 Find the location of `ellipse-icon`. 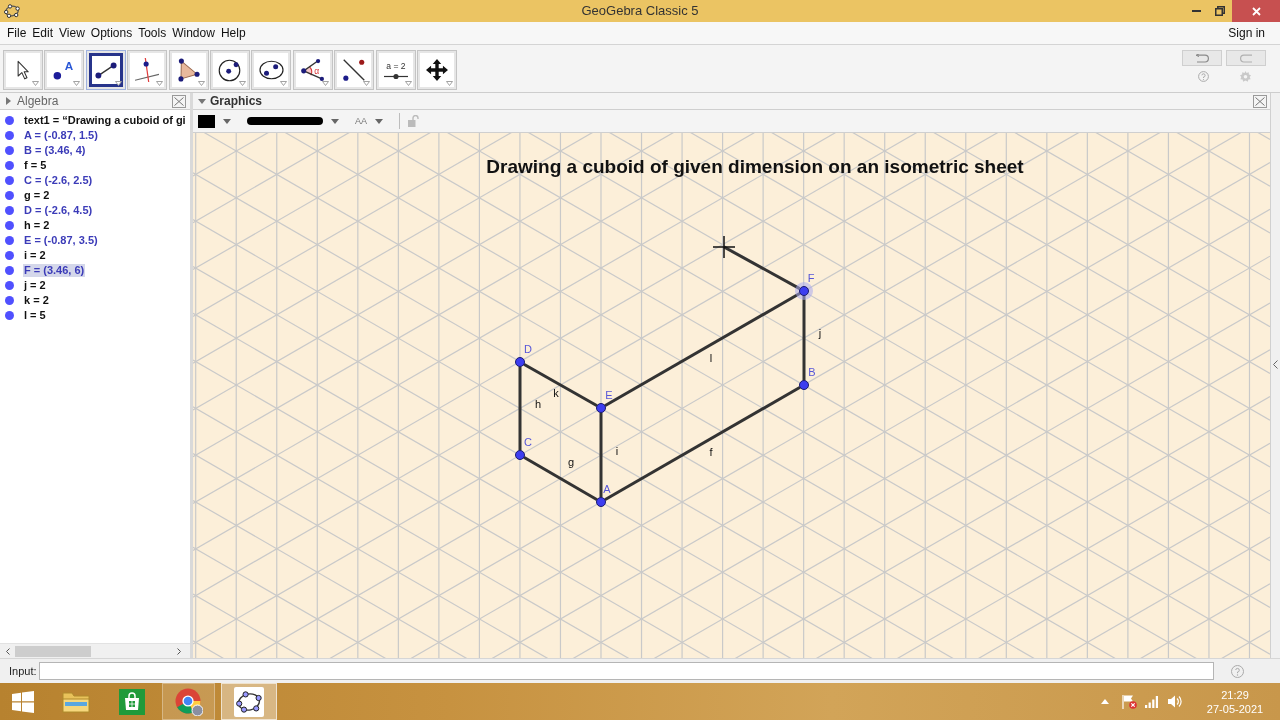

ellipse-icon is located at coordinates (271, 70).